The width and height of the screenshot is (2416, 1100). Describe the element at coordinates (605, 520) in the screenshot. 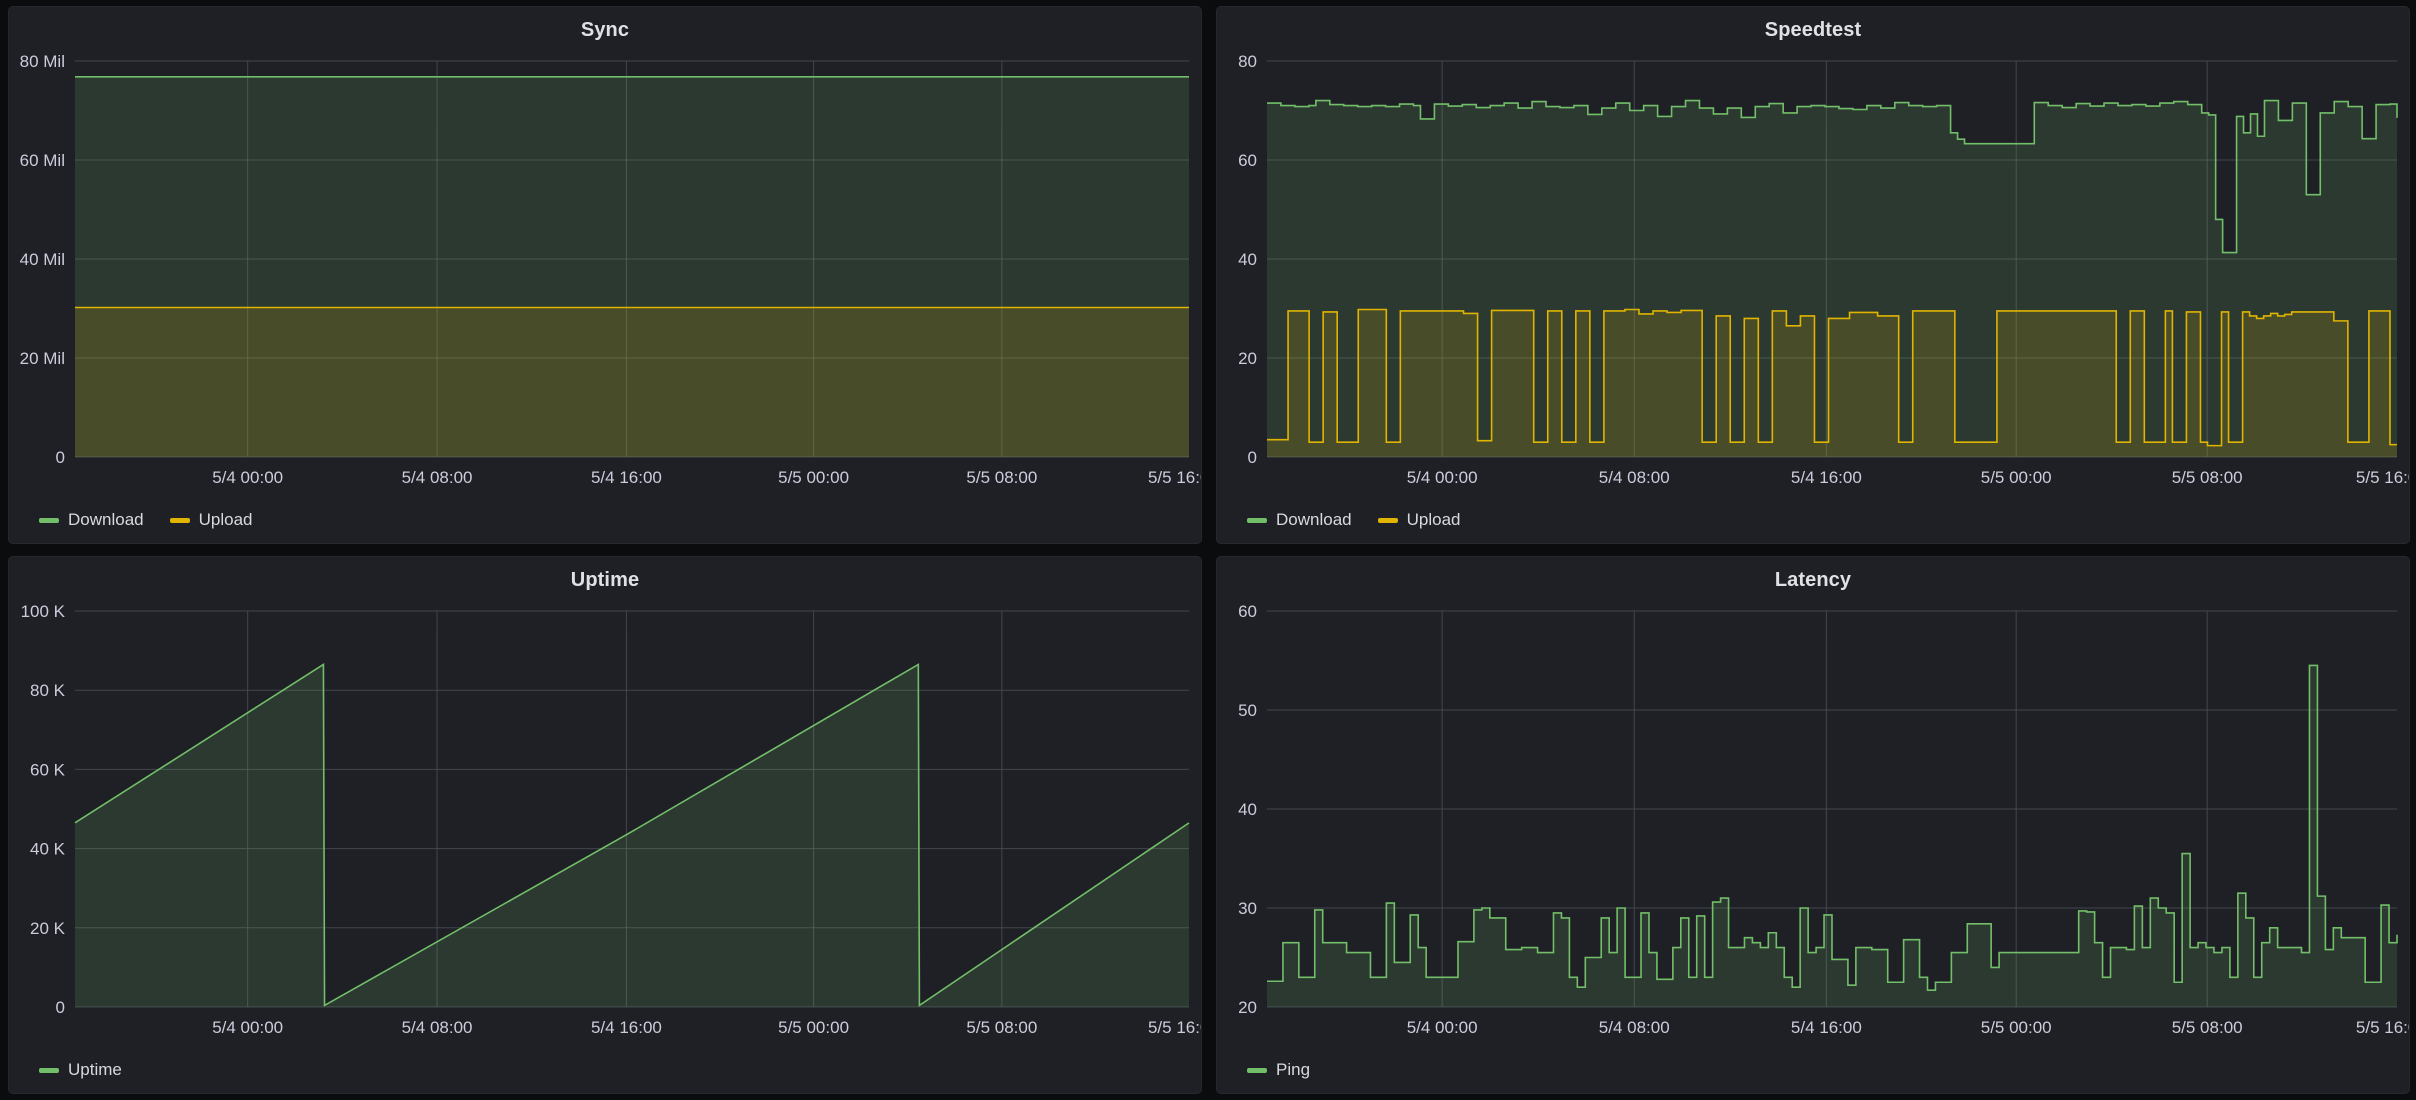

I see `legend-sync: Download Upload` at that location.